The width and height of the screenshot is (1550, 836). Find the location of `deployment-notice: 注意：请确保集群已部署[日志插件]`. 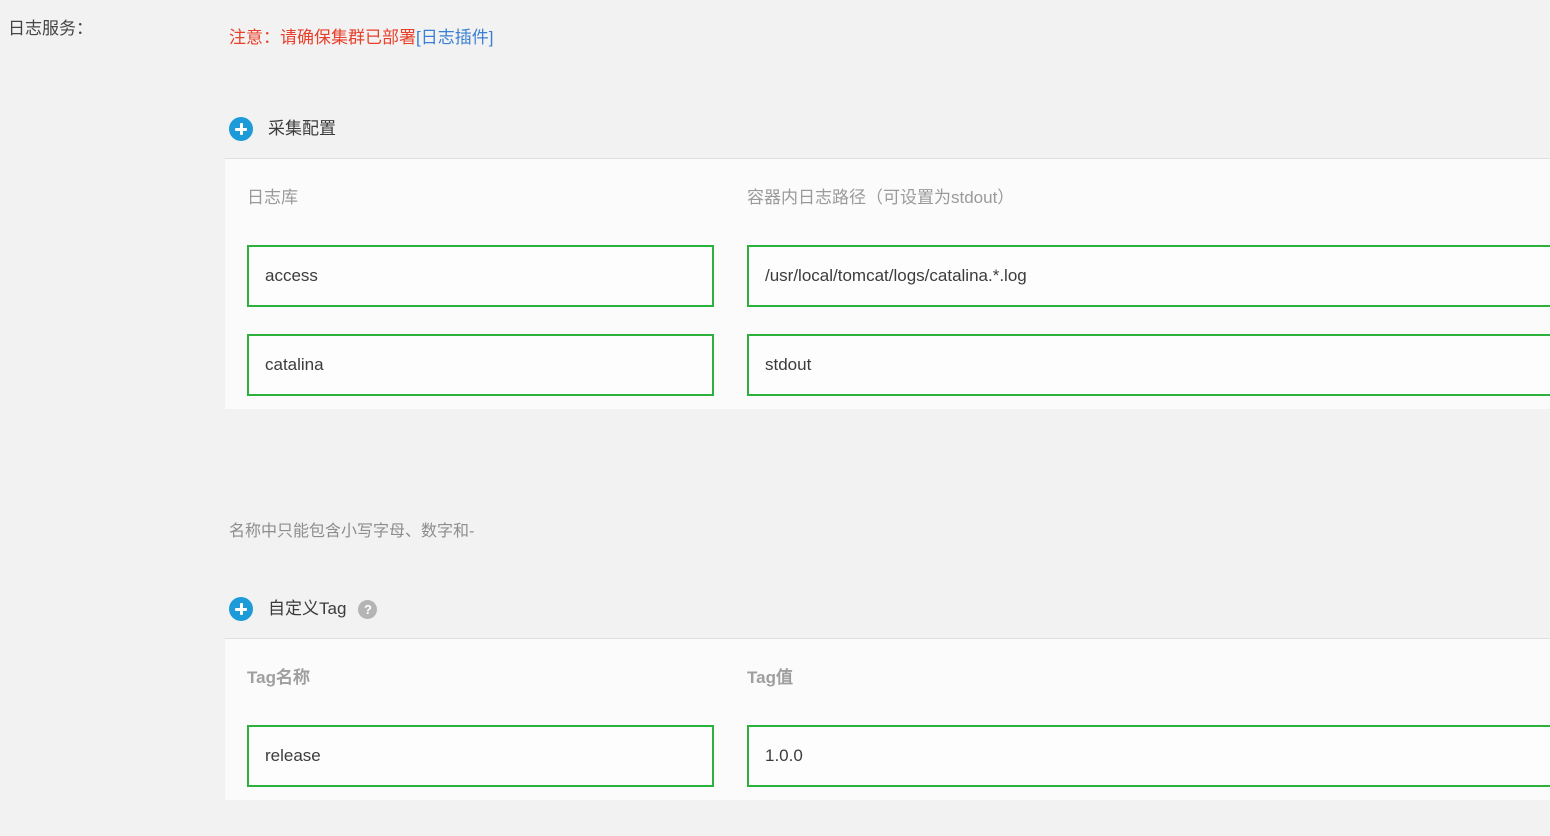

deployment-notice: 注意：请确保集群已部署[日志插件] is located at coordinates (361, 38).